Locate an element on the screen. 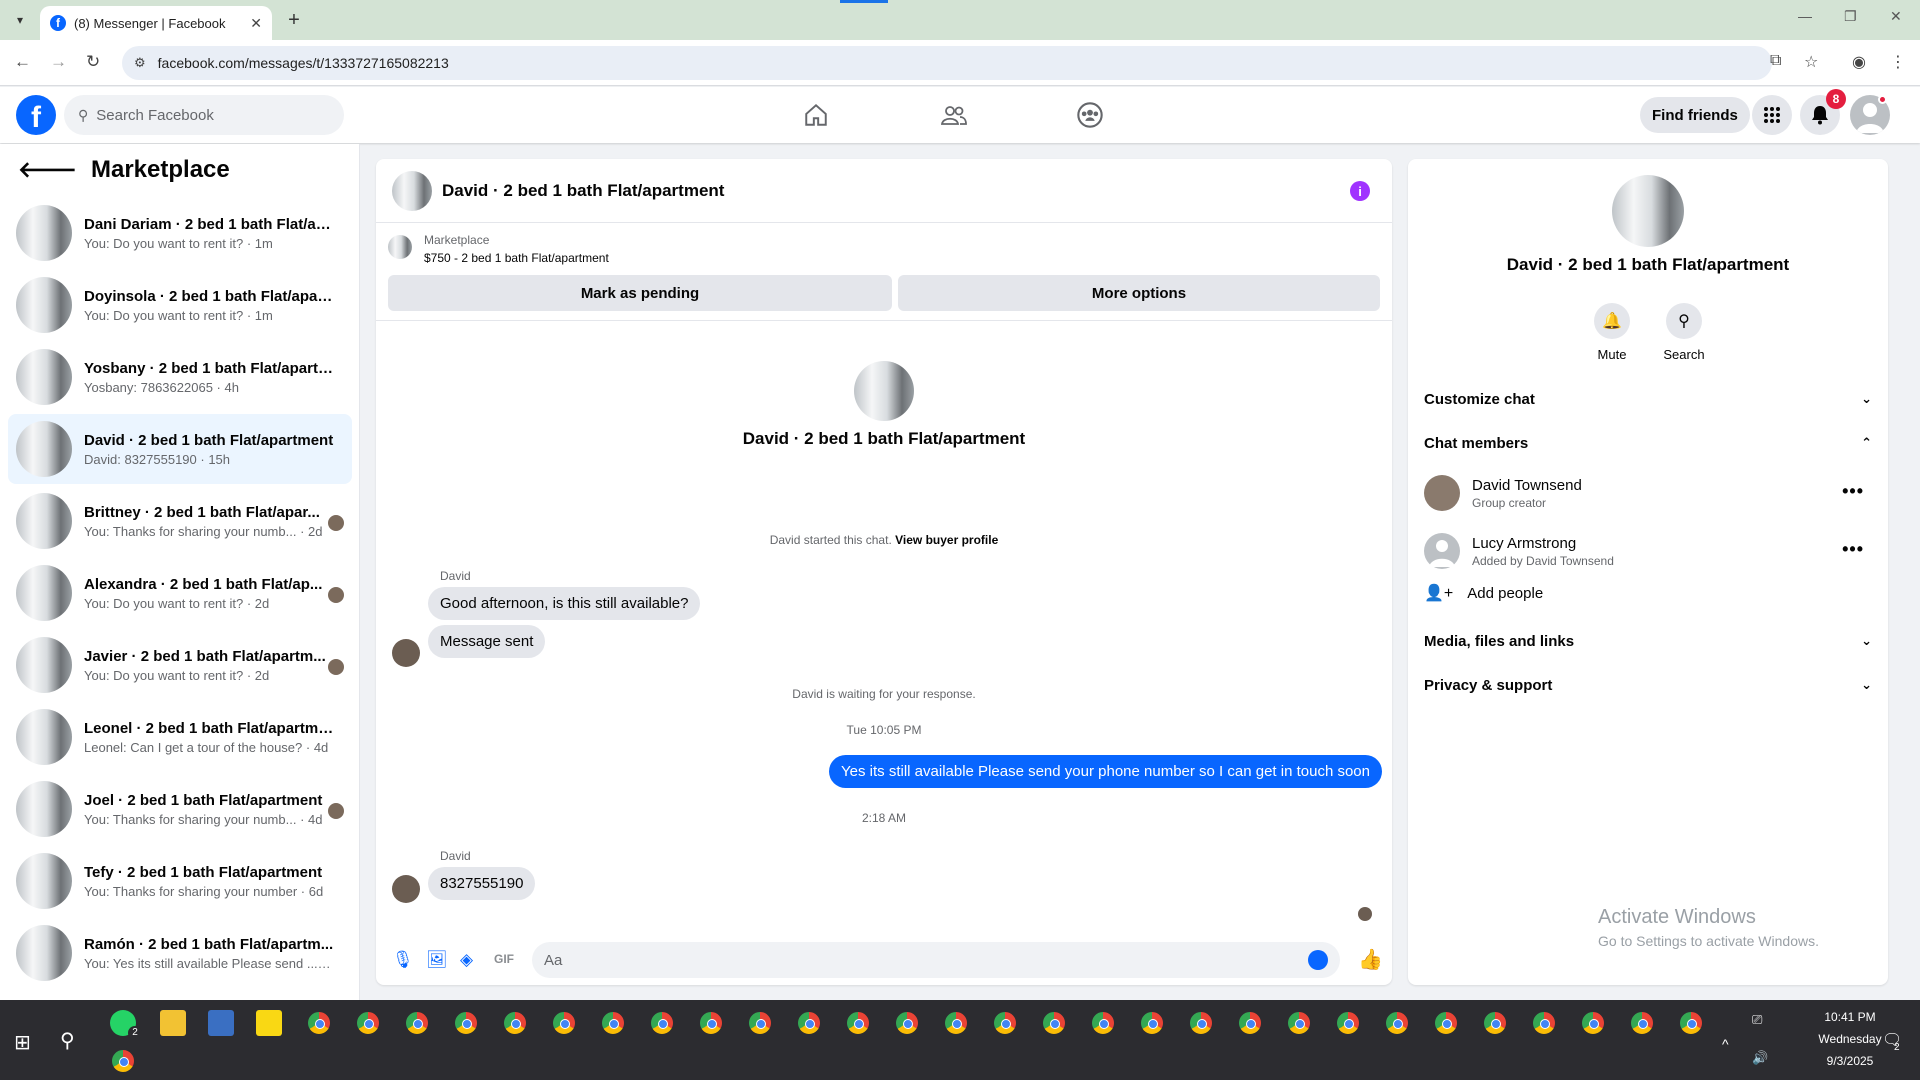 The height and width of the screenshot is (1080, 1920). info-icon: i is located at coordinates (1360, 191).